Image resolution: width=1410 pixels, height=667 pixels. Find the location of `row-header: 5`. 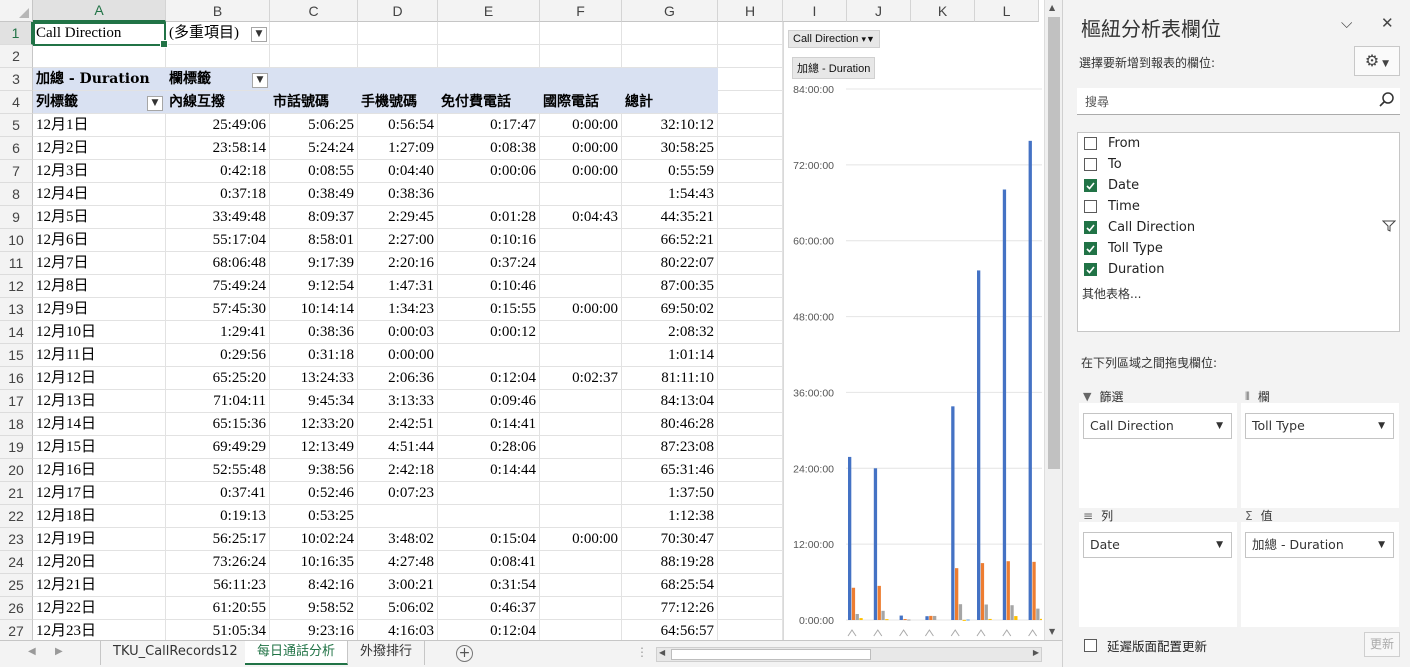

row-header: 5 is located at coordinates (16, 125).